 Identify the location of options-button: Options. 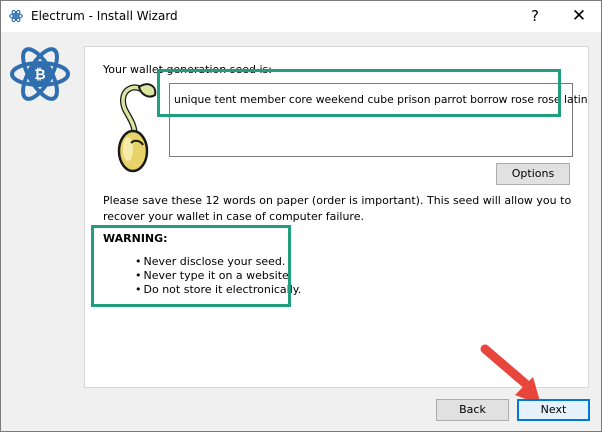
(533, 174).